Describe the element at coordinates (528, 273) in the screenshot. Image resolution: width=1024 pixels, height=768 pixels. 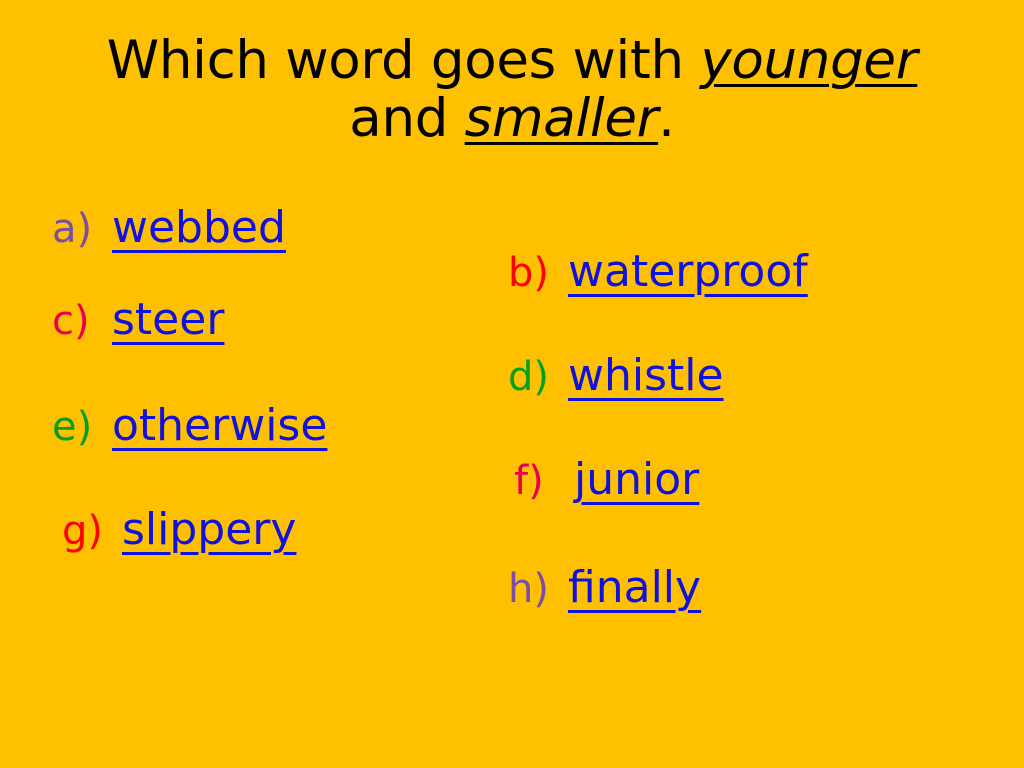
I see `answer-letter-b: b)` at that location.